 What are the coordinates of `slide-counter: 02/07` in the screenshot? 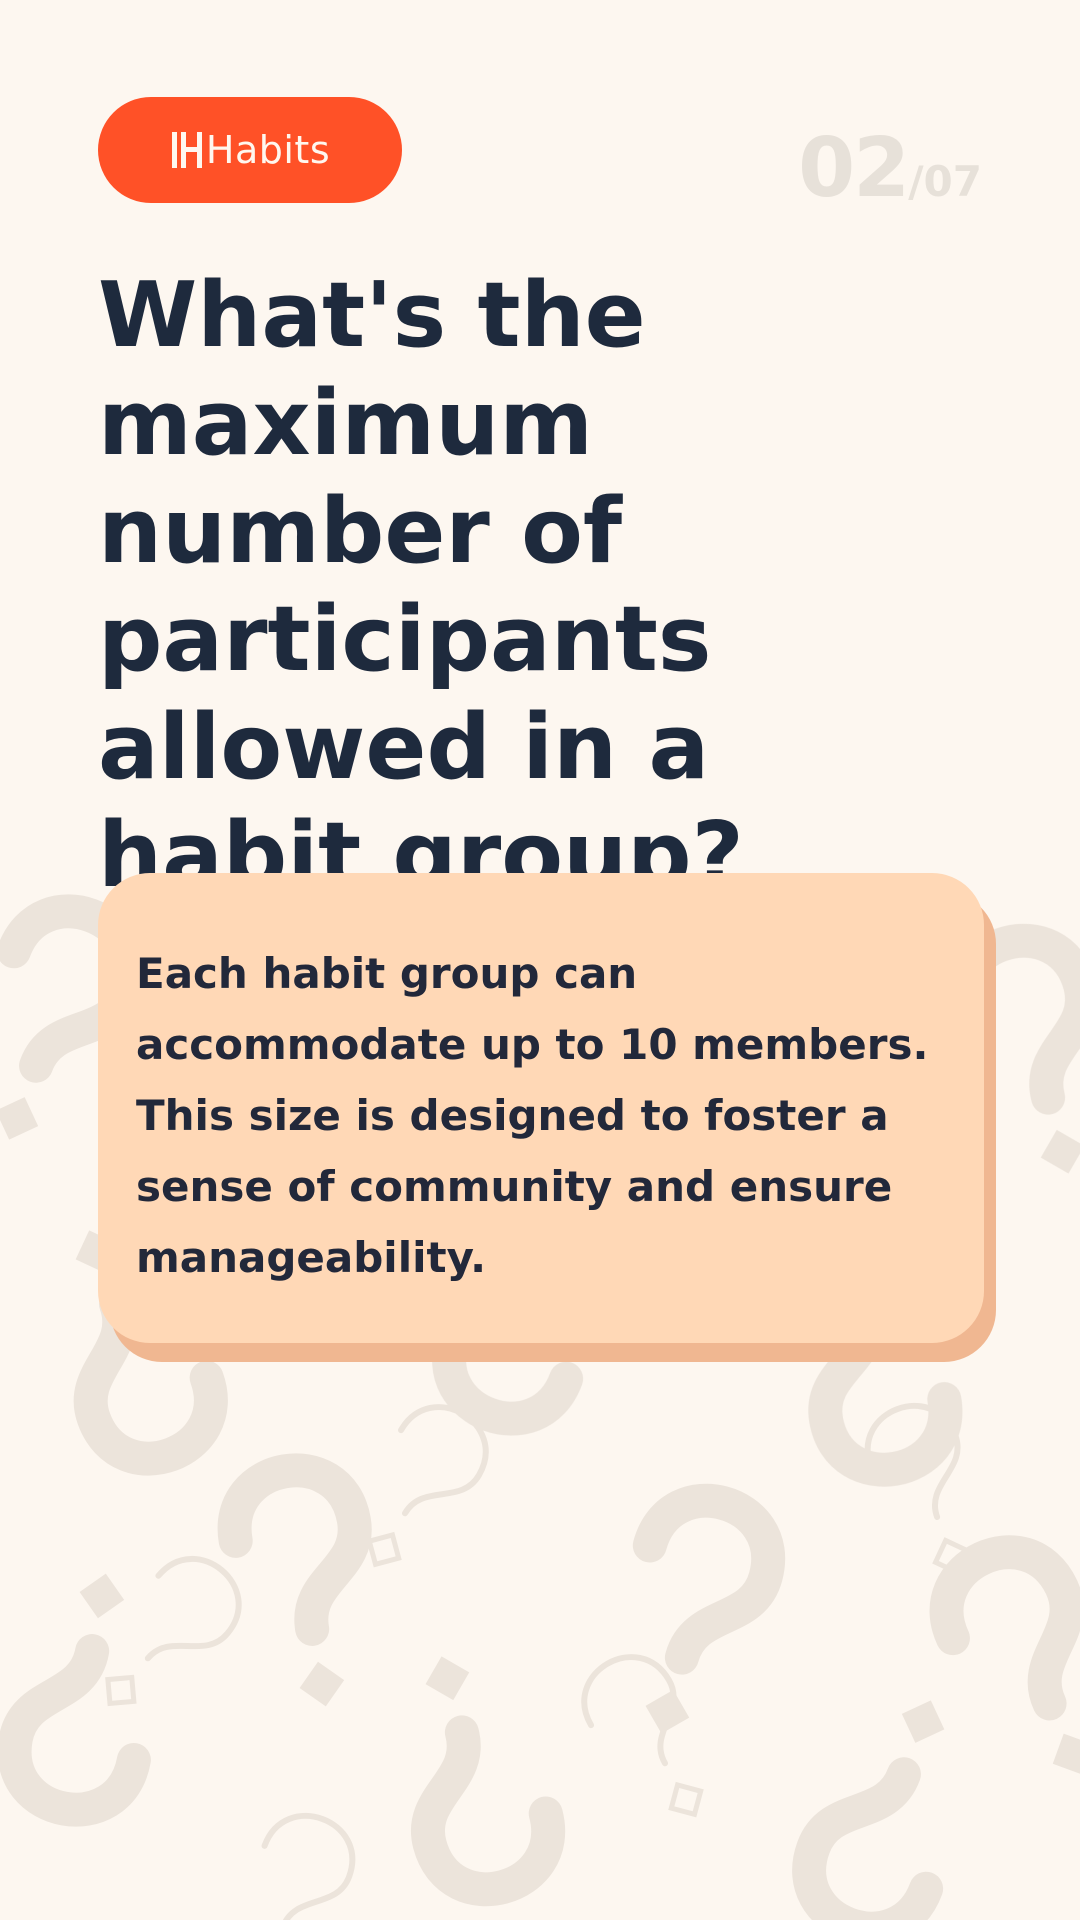 It's located at (890, 169).